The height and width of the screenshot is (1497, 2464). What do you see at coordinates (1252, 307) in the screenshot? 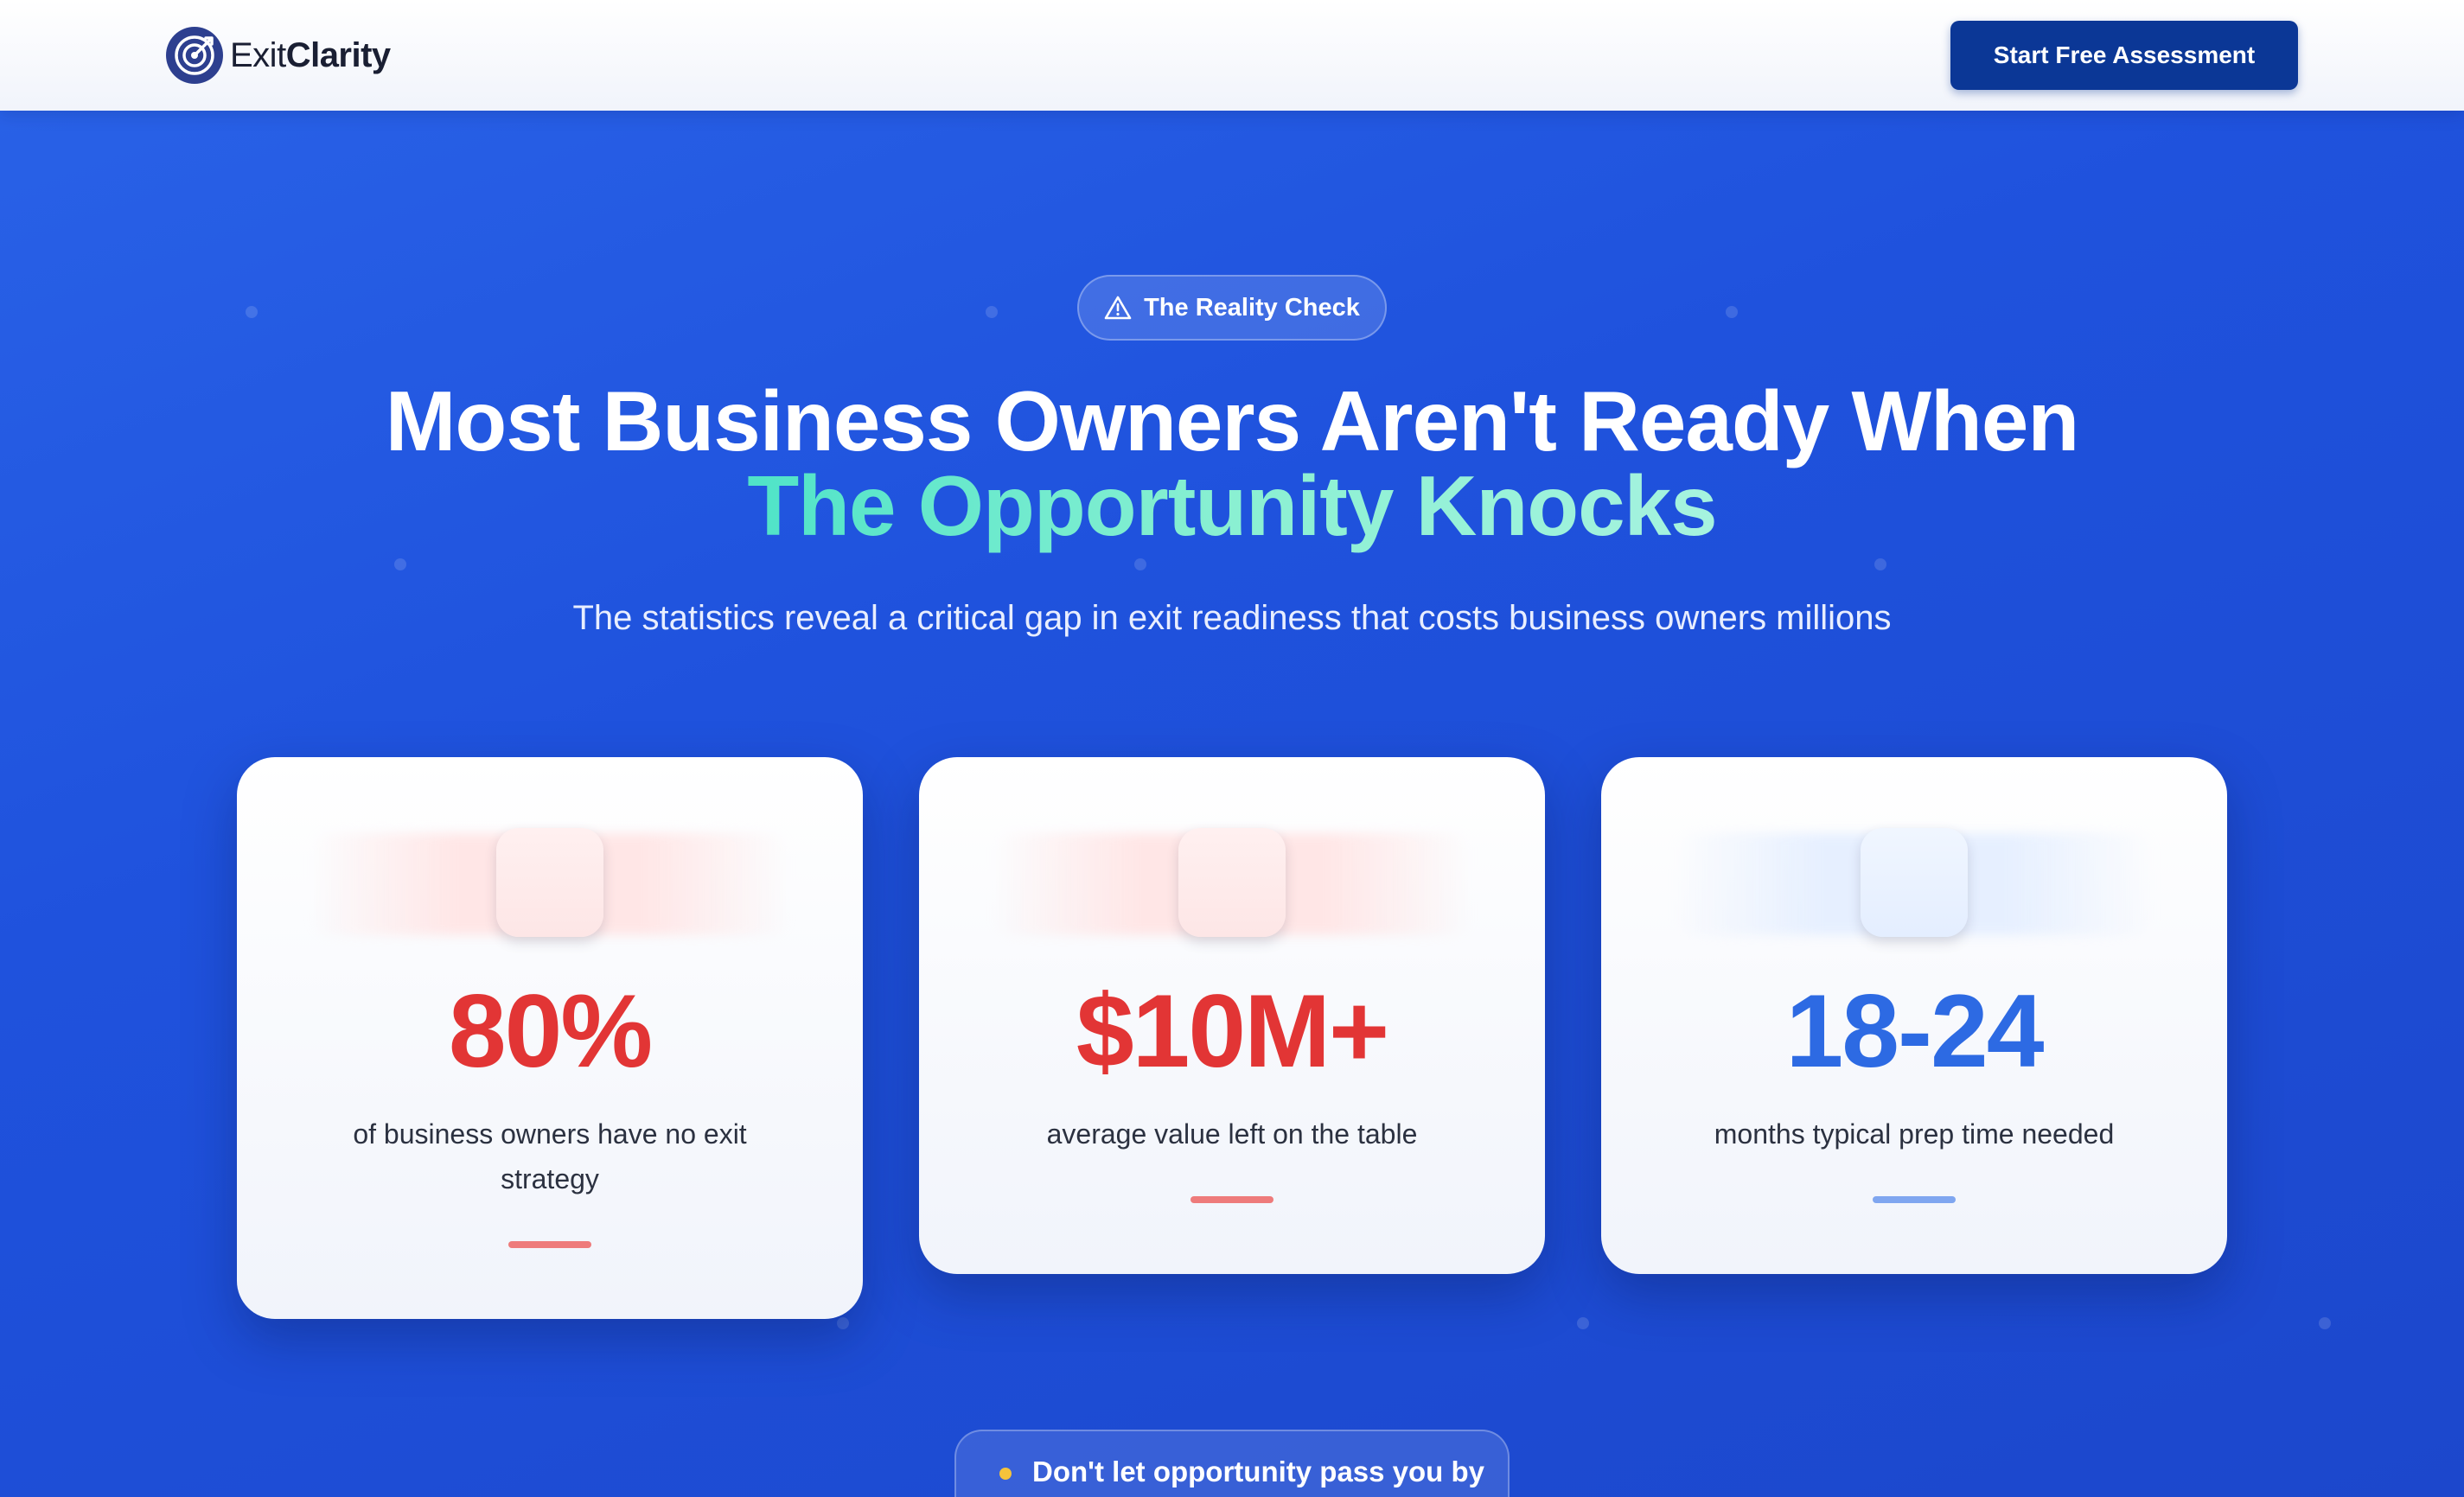
I see `badge-label: The Reality Check` at bounding box center [1252, 307].